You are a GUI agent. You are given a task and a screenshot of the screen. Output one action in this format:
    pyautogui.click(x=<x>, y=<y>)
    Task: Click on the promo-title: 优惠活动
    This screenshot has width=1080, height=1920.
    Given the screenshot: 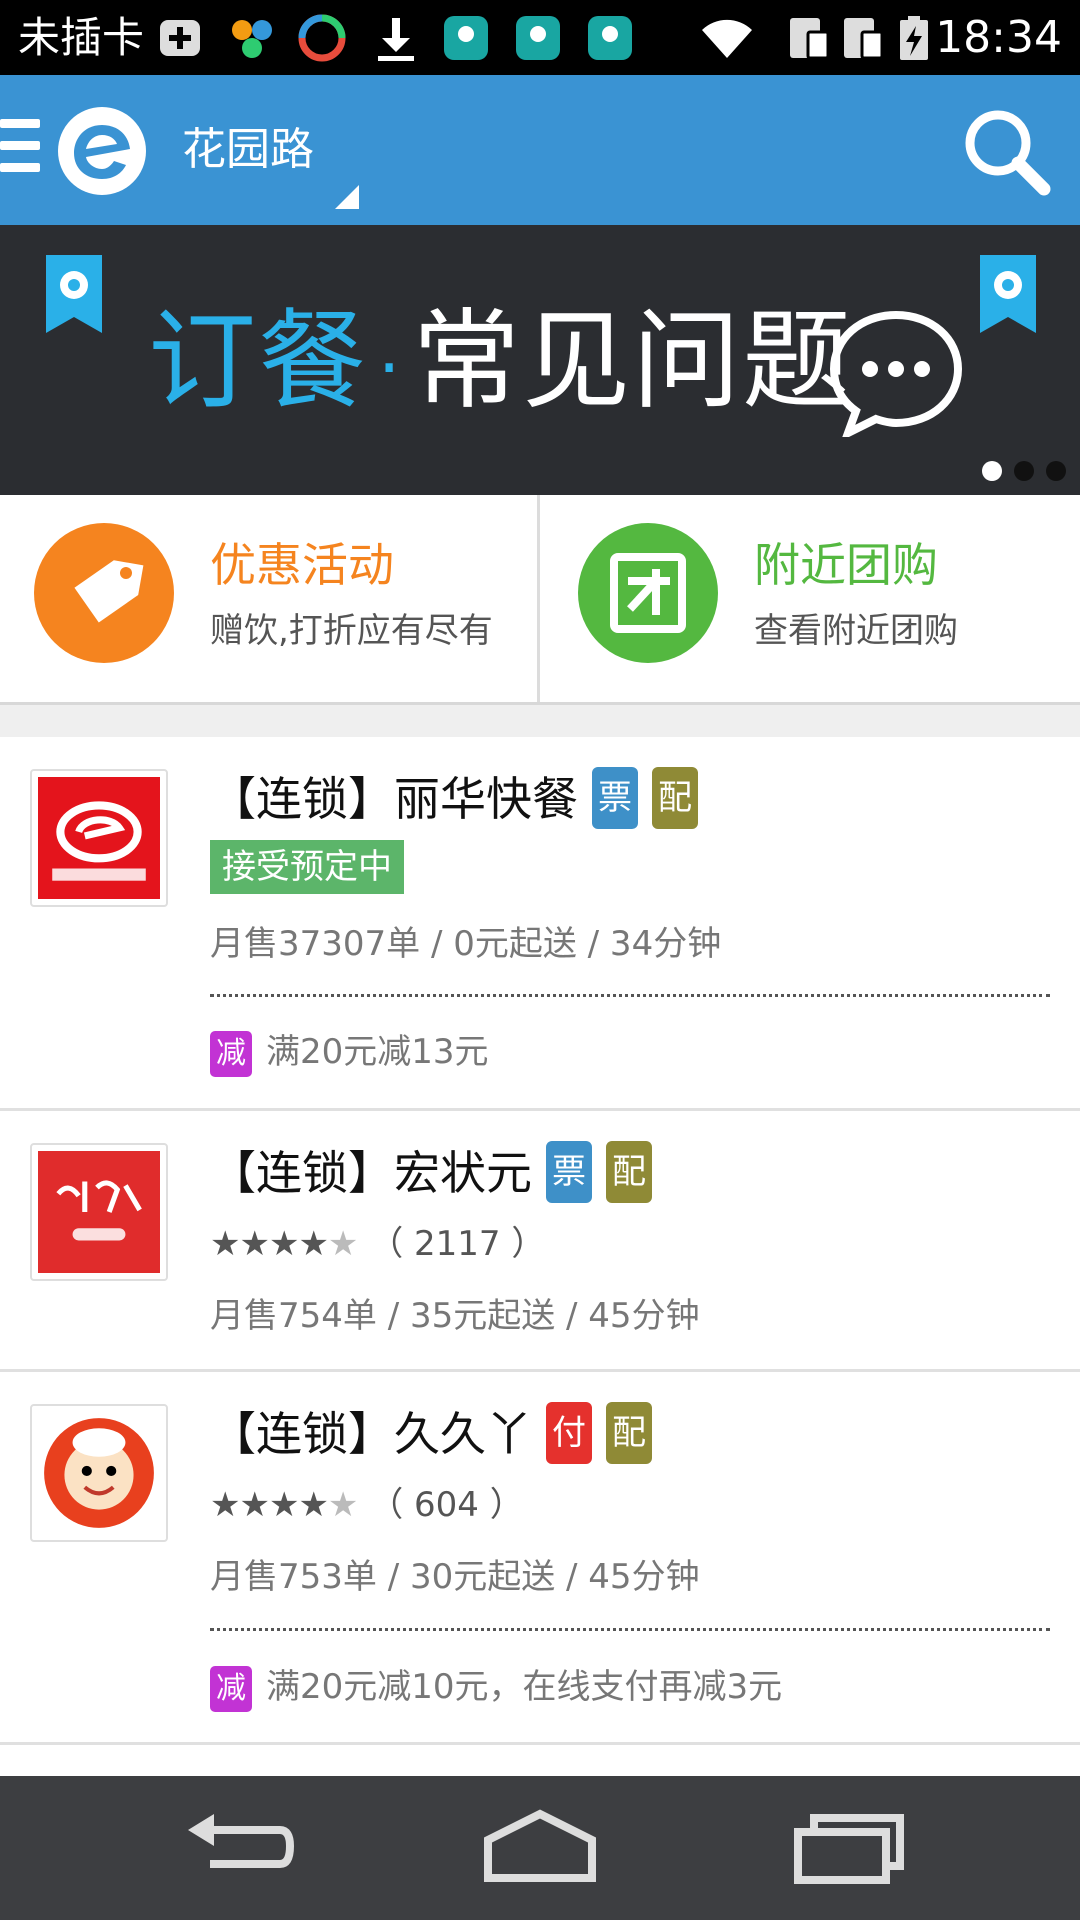 What is the action you would take?
    pyautogui.click(x=302, y=565)
    